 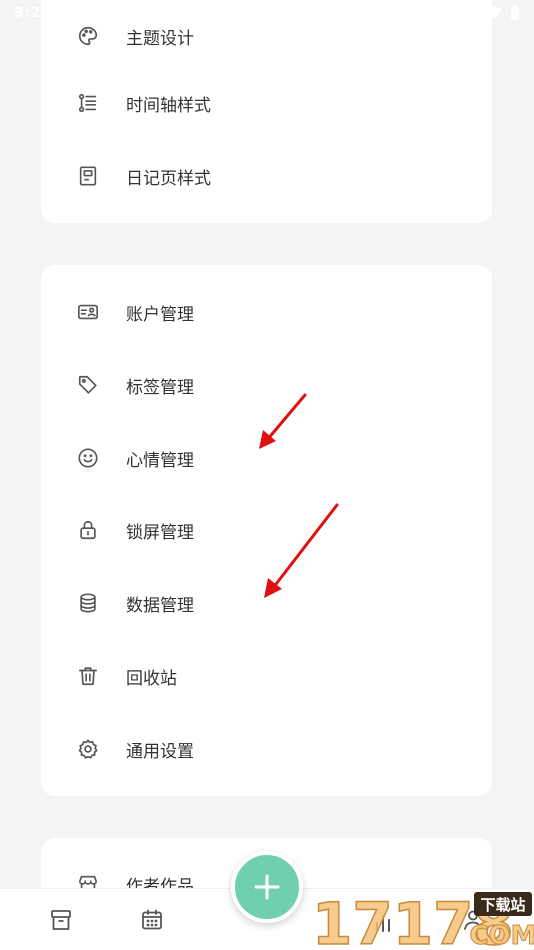 What do you see at coordinates (88, 676) in the screenshot?
I see `trash-icon` at bounding box center [88, 676].